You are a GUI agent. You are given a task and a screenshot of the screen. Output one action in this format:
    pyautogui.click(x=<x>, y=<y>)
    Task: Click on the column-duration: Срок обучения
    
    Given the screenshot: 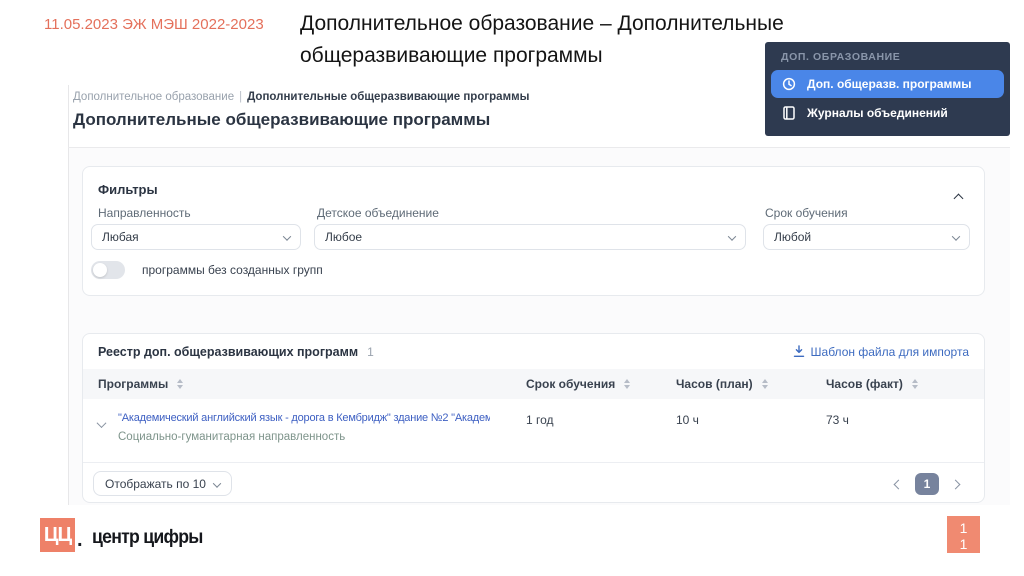 What is the action you would take?
    pyautogui.click(x=601, y=384)
    